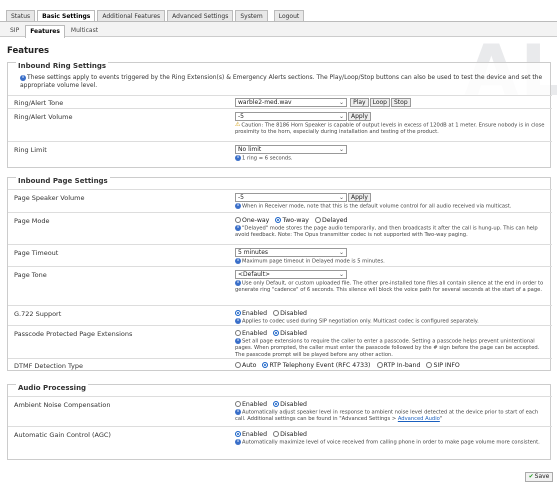  Describe the element at coordinates (291, 274) in the screenshot. I see `page-tone-select: <Default> ⌄` at that location.